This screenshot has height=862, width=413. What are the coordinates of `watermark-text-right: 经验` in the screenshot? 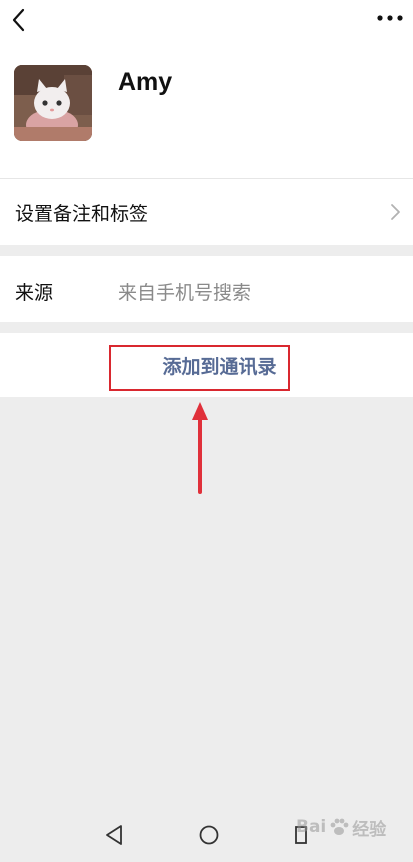 It's located at (369, 829).